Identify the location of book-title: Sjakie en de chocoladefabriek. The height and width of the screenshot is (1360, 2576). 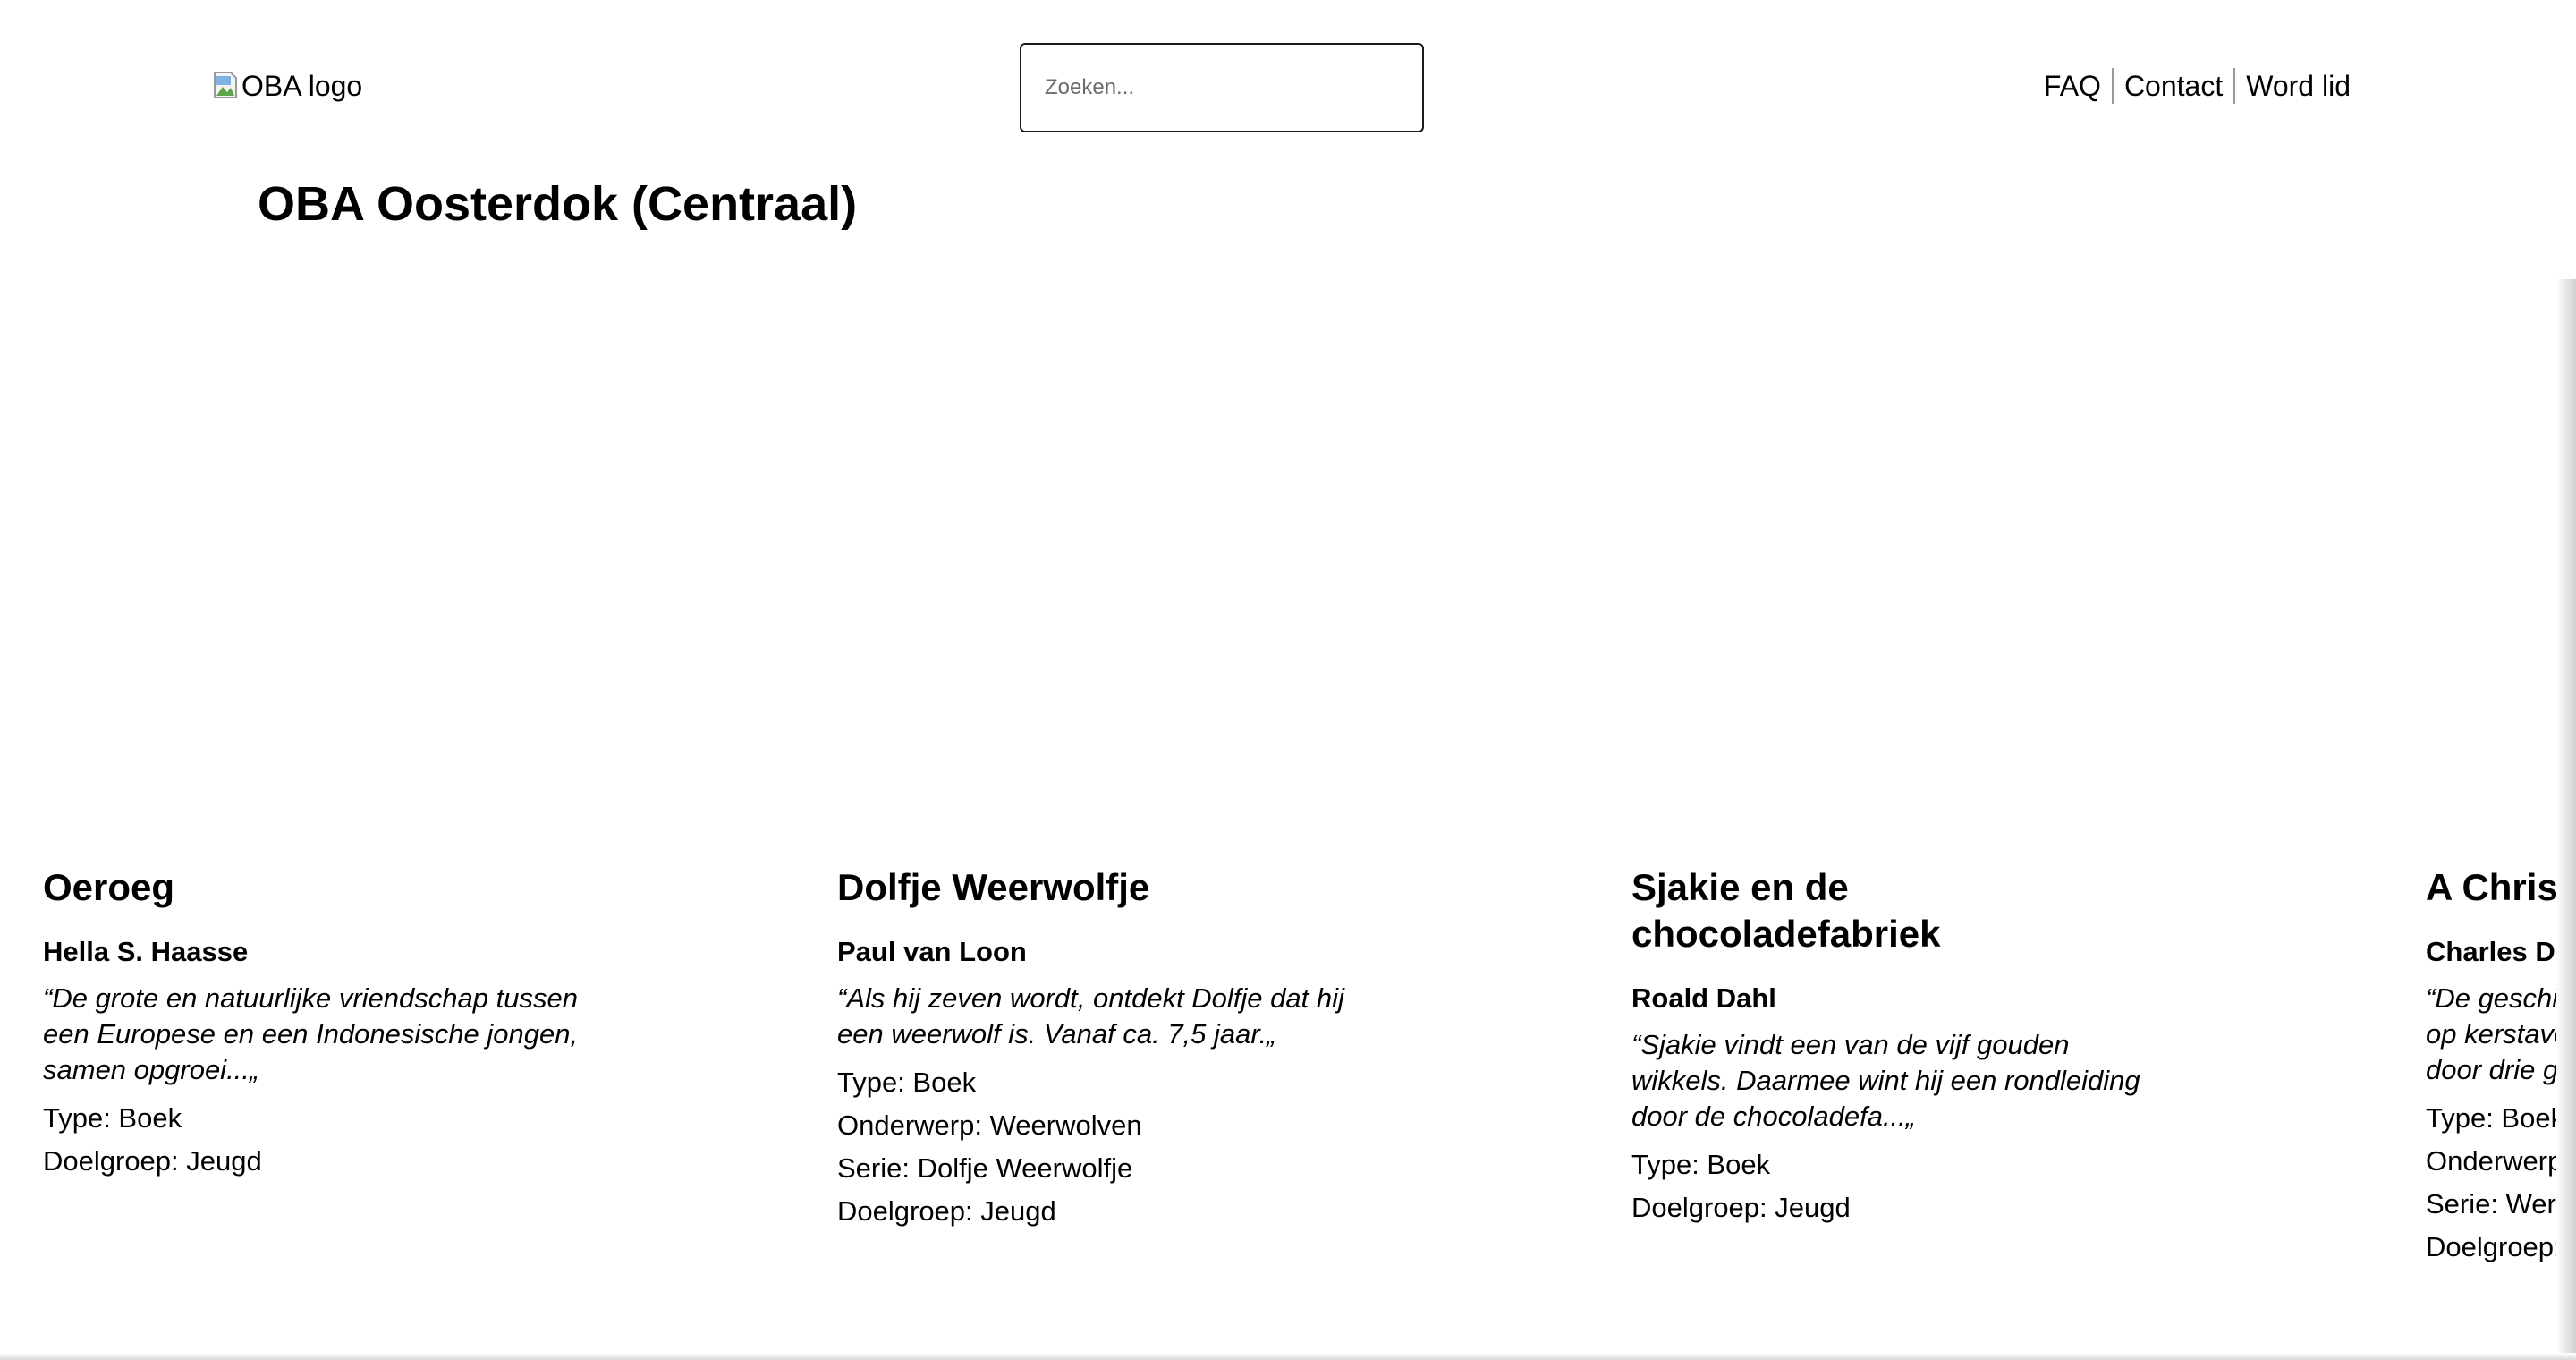
(1819, 910).